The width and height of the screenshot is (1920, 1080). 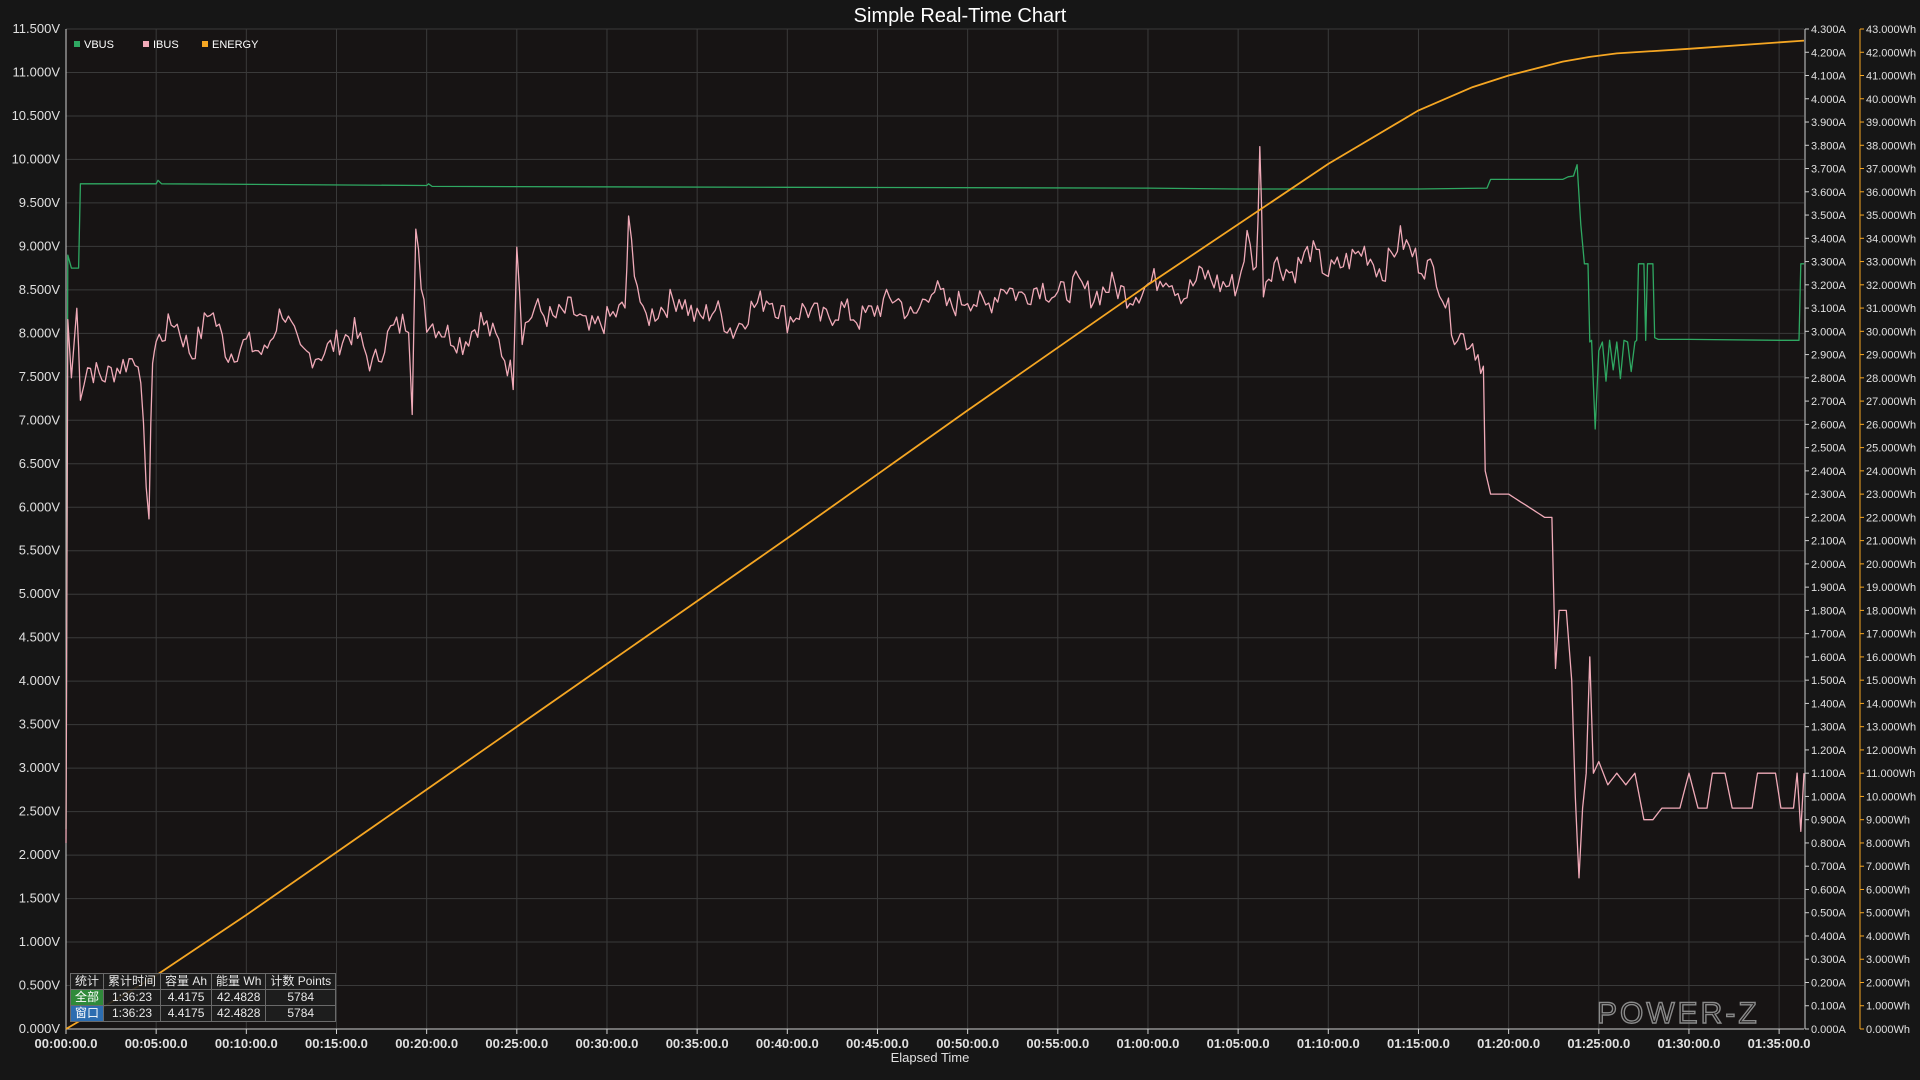 I want to click on x-tick-label: 01:05:00.0, so click(x=1238, y=1043).